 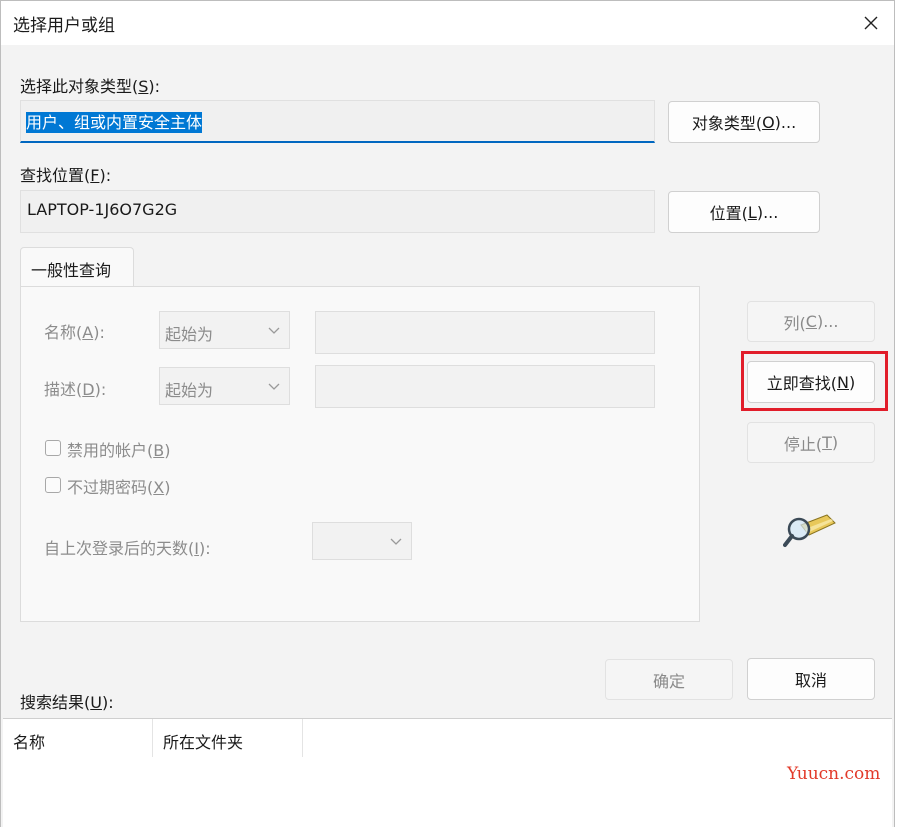 What do you see at coordinates (811, 382) in the screenshot?
I see `find-now-button: 立即查找(N)` at bounding box center [811, 382].